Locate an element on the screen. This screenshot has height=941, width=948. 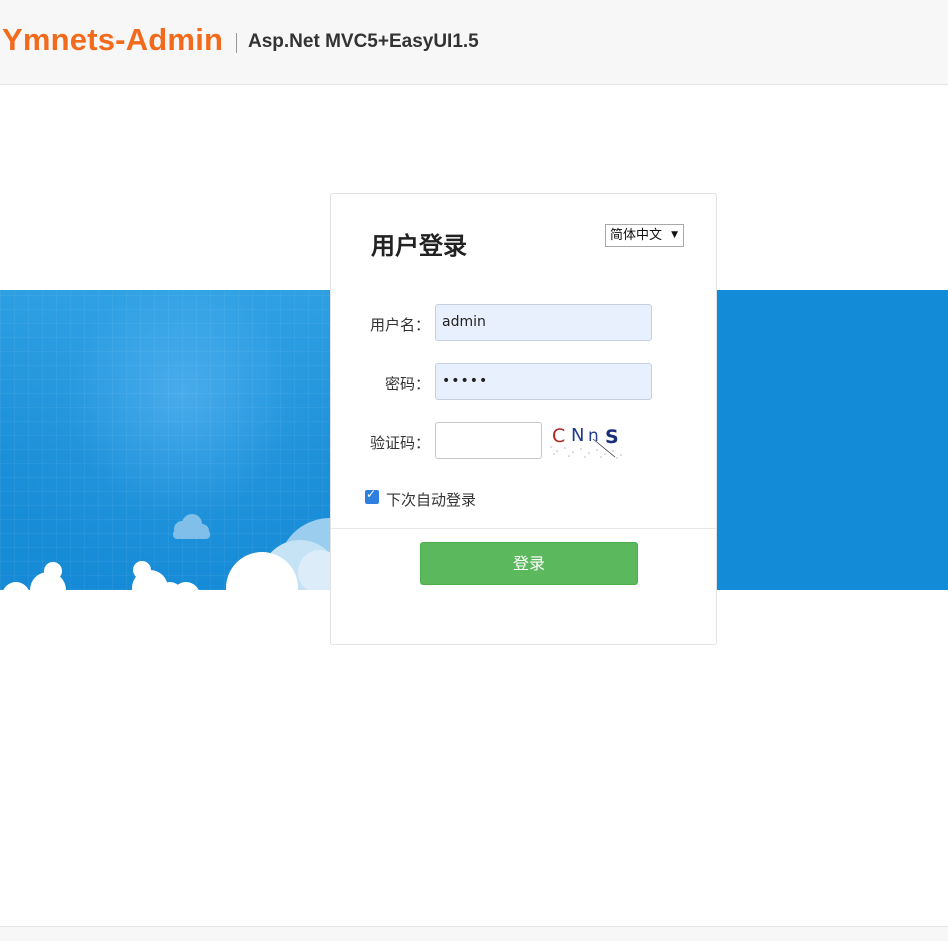
remember-checkbox: ✓ is located at coordinates (372, 495).